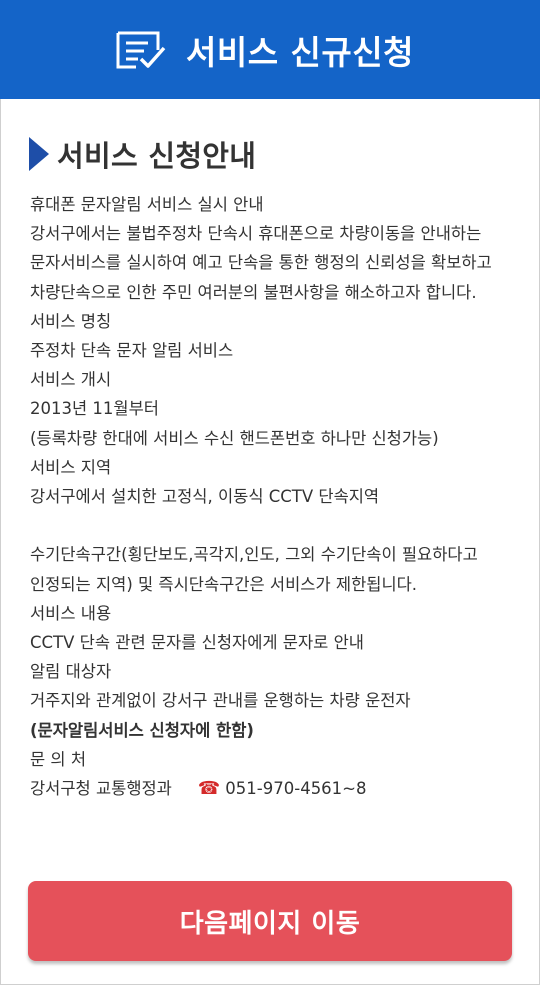  What do you see at coordinates (141, 49) in the screenshot?
I see `form-check-icon` at bounding box center [141, 49].